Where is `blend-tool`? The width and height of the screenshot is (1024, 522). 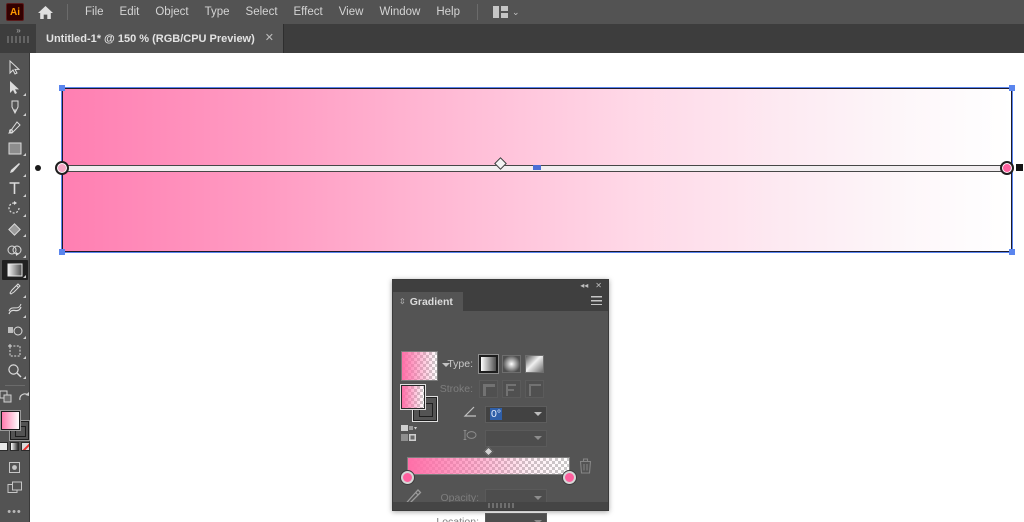 blend-tool is located at coordinates (15, 310).